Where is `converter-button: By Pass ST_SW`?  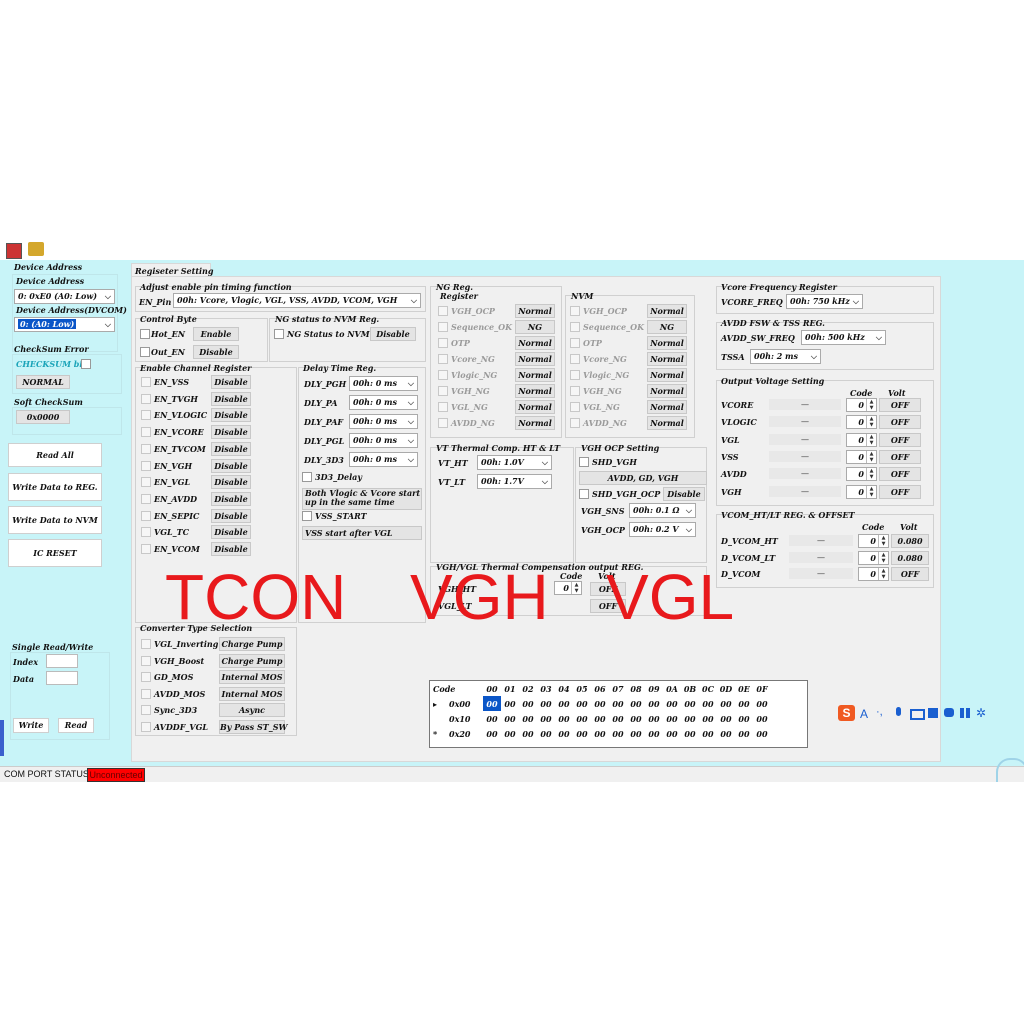 converter-button: By Pass ST_SW is located at coordinates (253, 726).